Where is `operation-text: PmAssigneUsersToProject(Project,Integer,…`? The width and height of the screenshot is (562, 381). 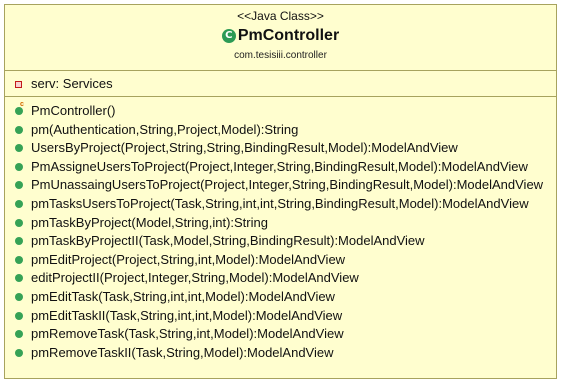
operation-text: PmAssigneUsersToProject(Project,Integer,… is located at coordinates (279, 166).